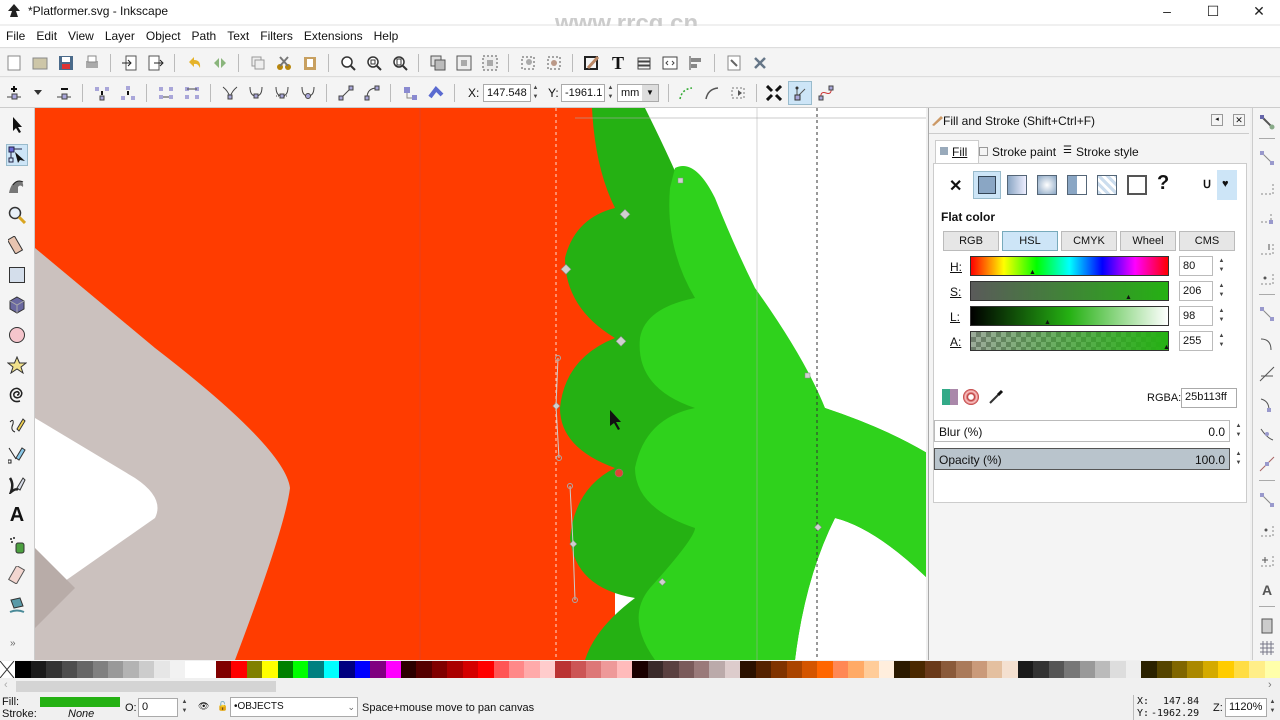 The height and width of the screenshot is (720, 1280). What do you see at coordinates (8, 669) in the screenshot?
I see `palette-none-swatch` at bounding box center [8, 669].